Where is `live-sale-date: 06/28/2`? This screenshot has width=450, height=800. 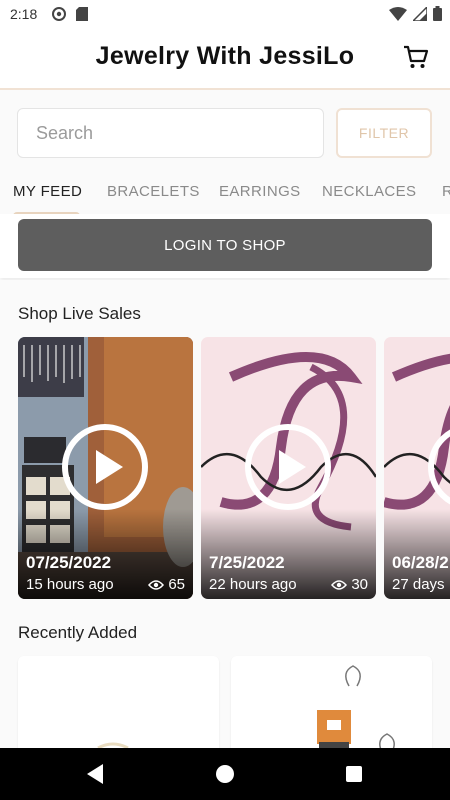
live-sale-date: 06/28/2 is located at coordinates (420, 562).